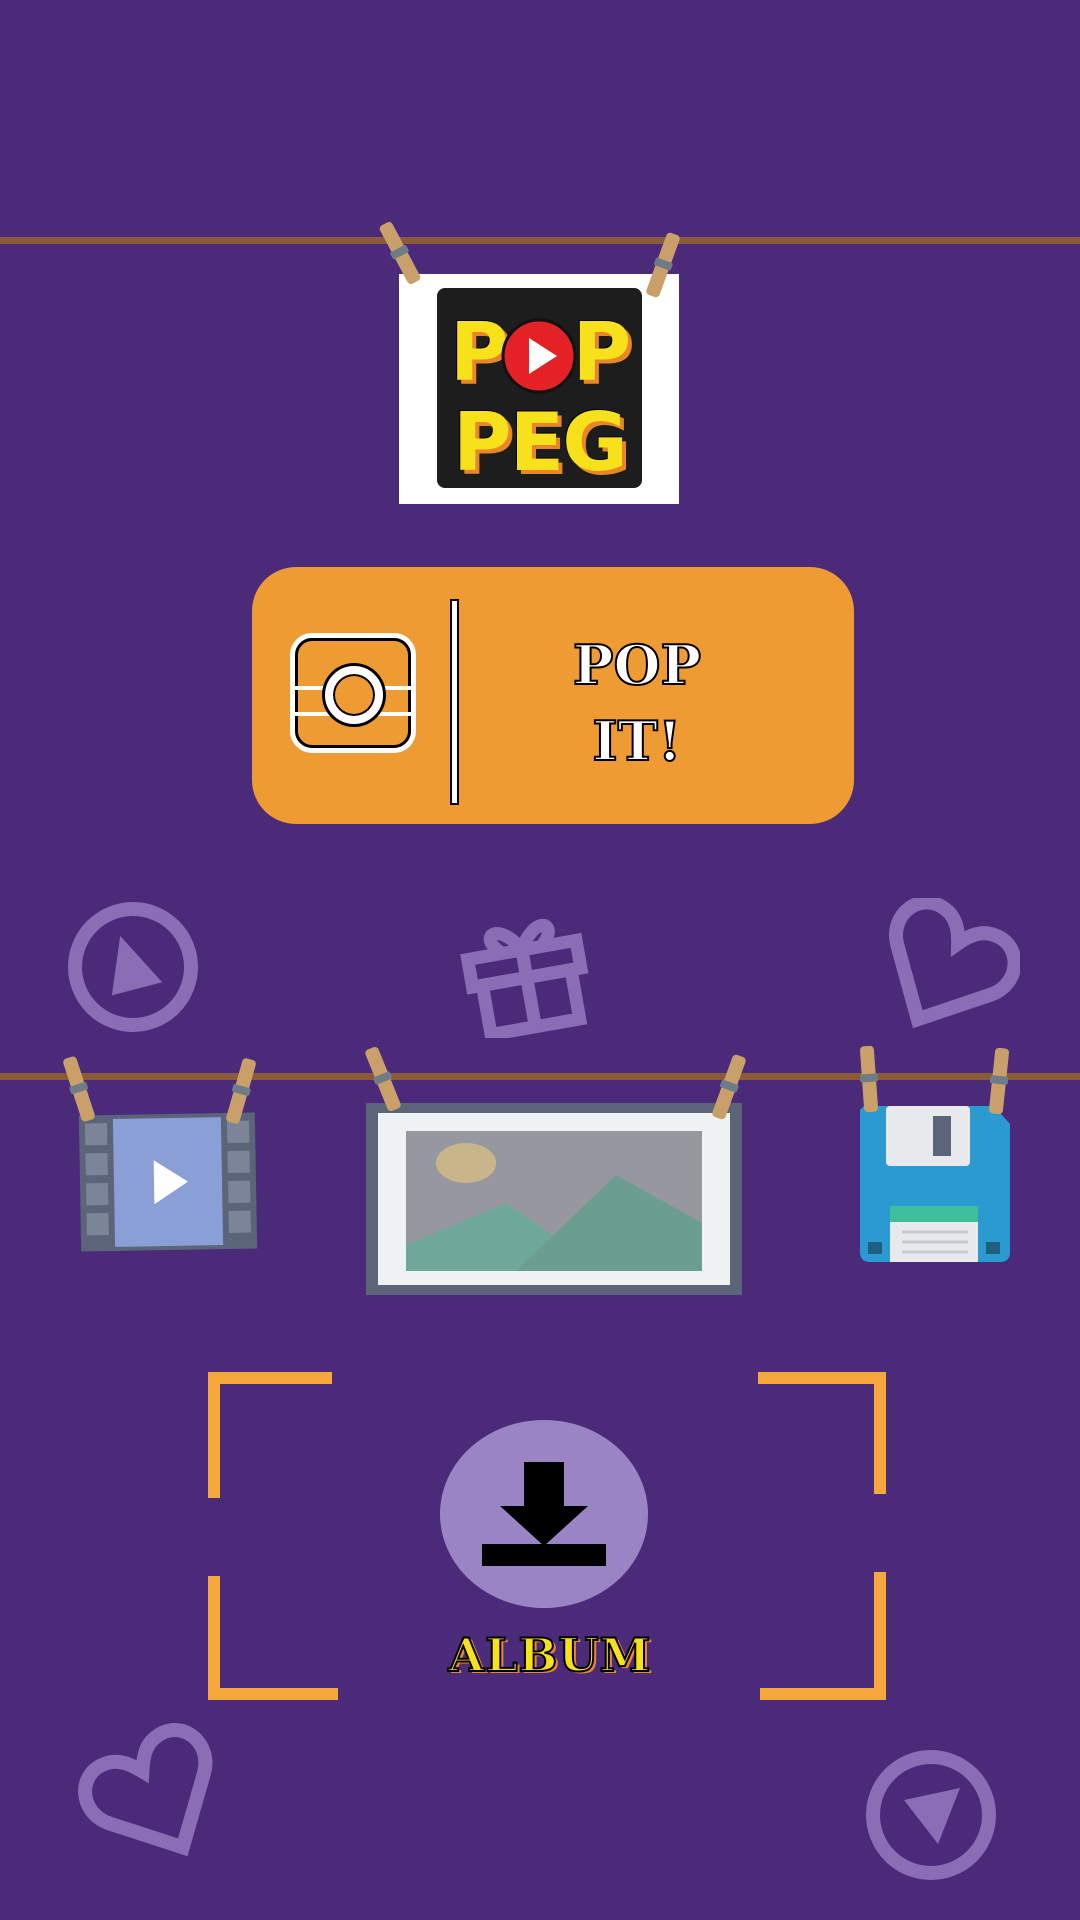  What do you see at coordinates (168, 1182) in the screenshot?
I see `video-icon` at bounding box center [168, 1182].